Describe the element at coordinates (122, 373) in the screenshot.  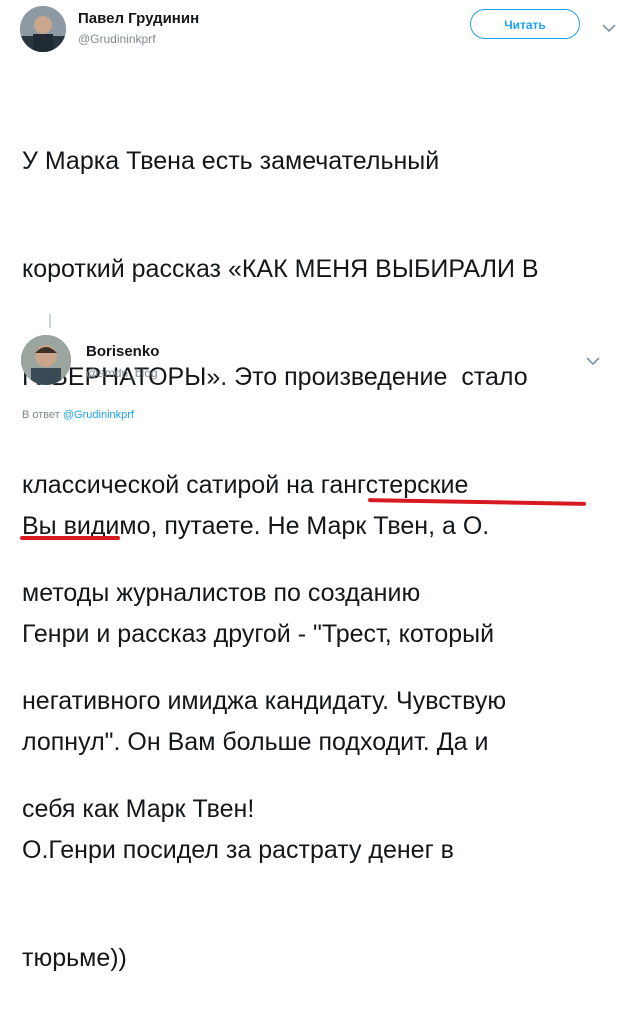
I see `reply-author-handle: @amdn_blog` at that location.